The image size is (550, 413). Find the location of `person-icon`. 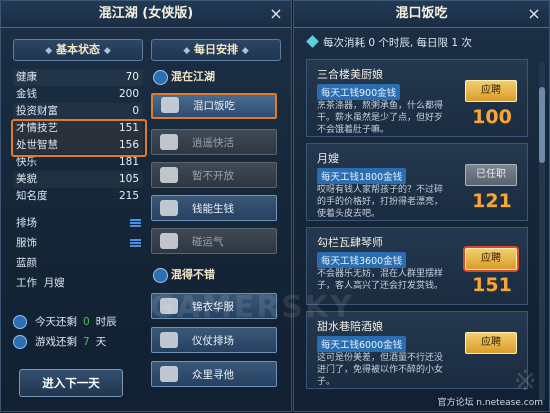

person-icon is located at coordinates (169, 374).